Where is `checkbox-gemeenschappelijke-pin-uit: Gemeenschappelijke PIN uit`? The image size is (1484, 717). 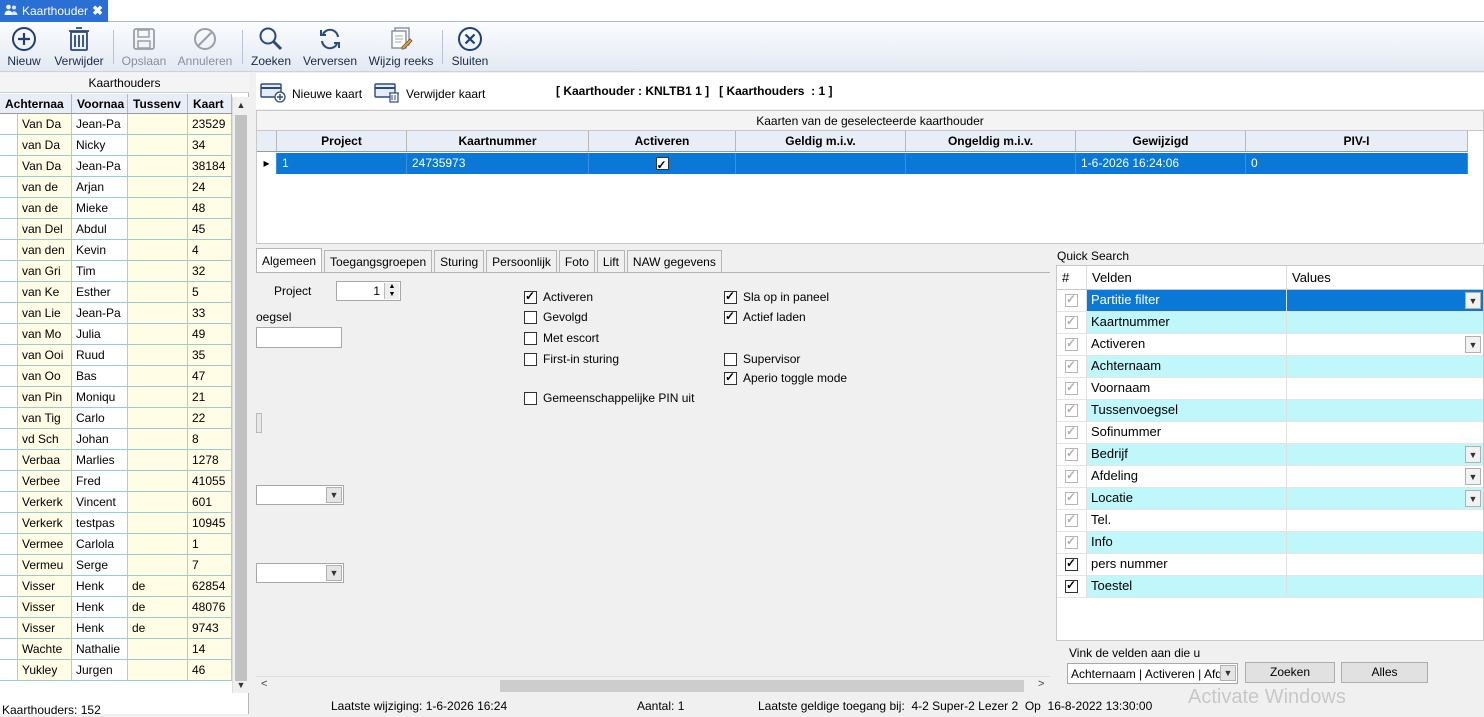
checkbox-gemeenschappelijke-pin-uit: Gemeenschappelijke PIN uit is located at coordinates (609, 398).